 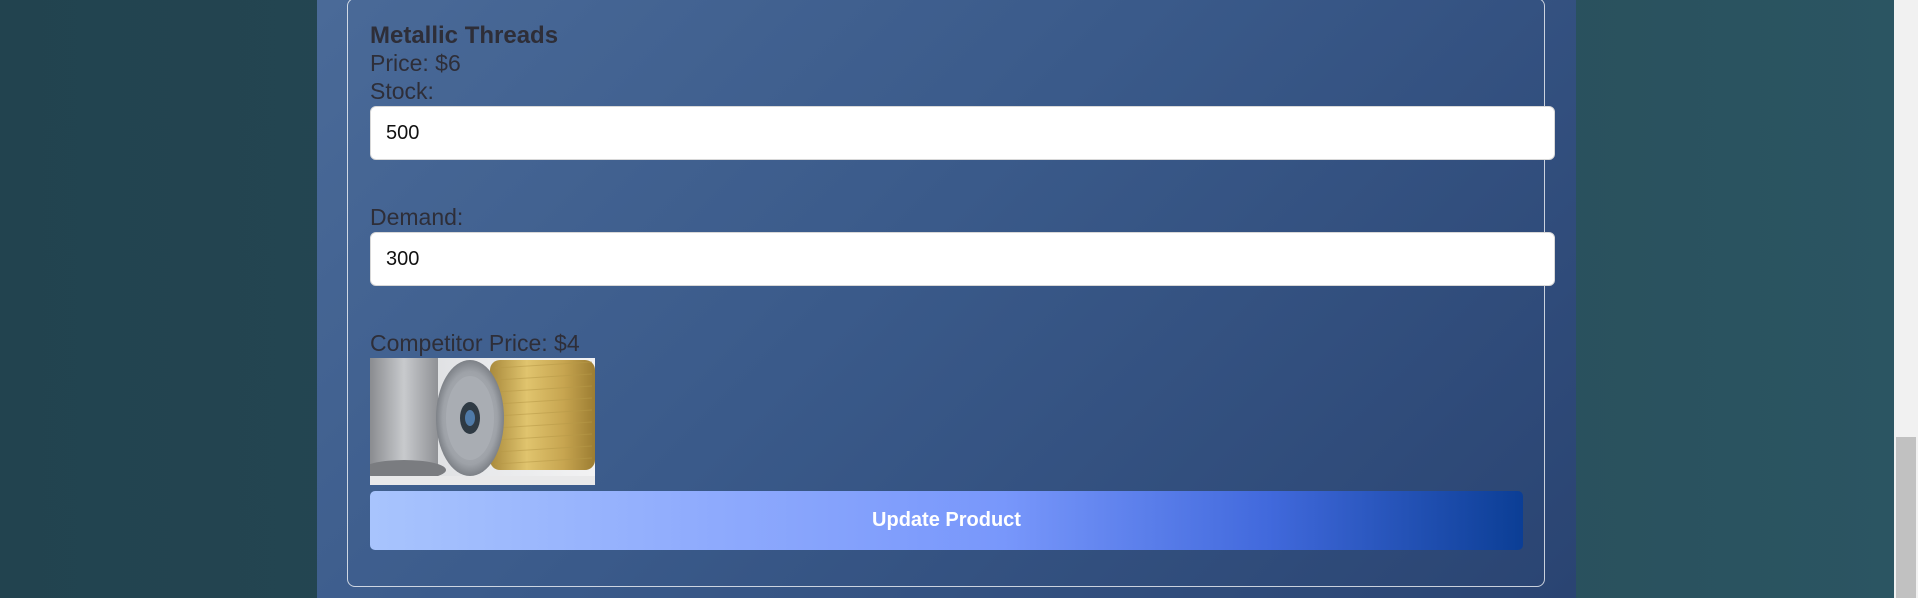 I want to click on update-product-button: Update Product, so click(x=946, y=520).